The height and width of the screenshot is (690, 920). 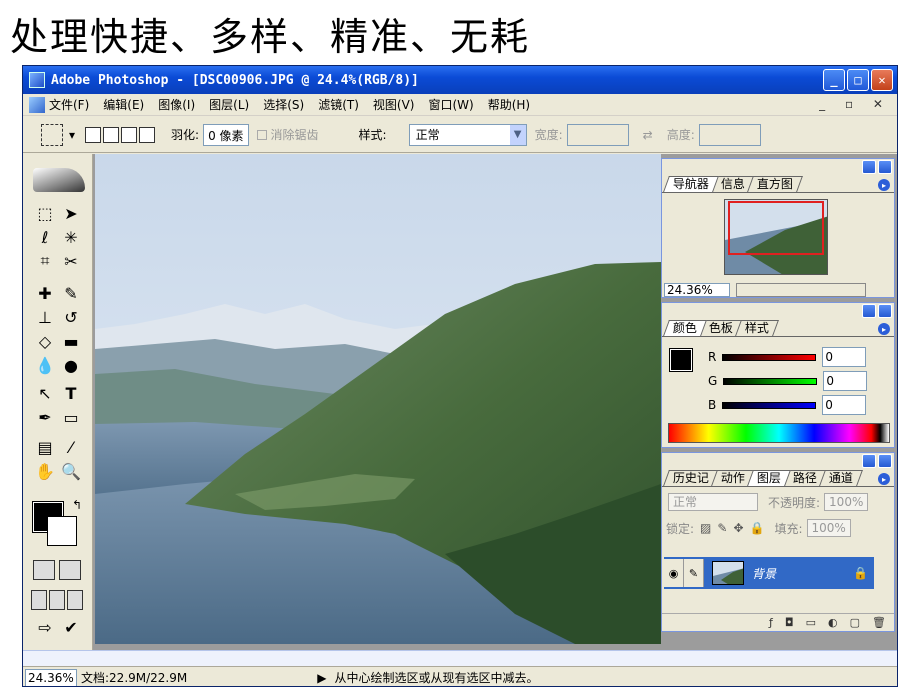 What do you see at coordinates (828, 528) in the screenshot?
I see `fill-field: 100%` at bounding box center [828, 528].